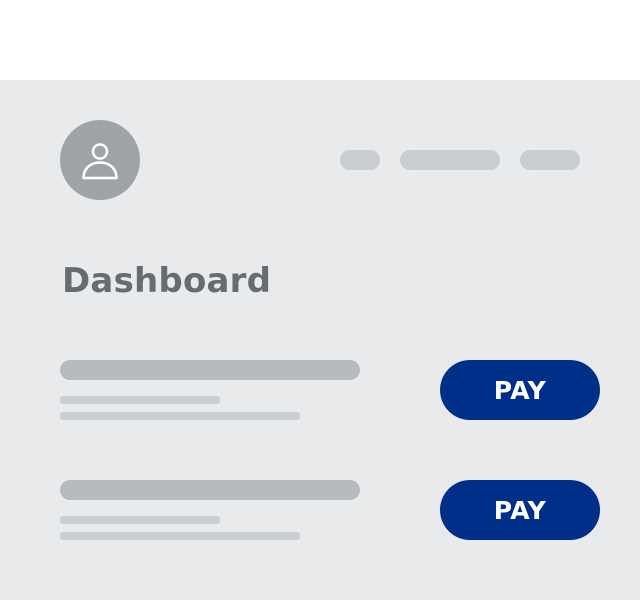 This screenshot has height=600, width=640. I want to click on page-title: Dashboard, so click(167, 281).